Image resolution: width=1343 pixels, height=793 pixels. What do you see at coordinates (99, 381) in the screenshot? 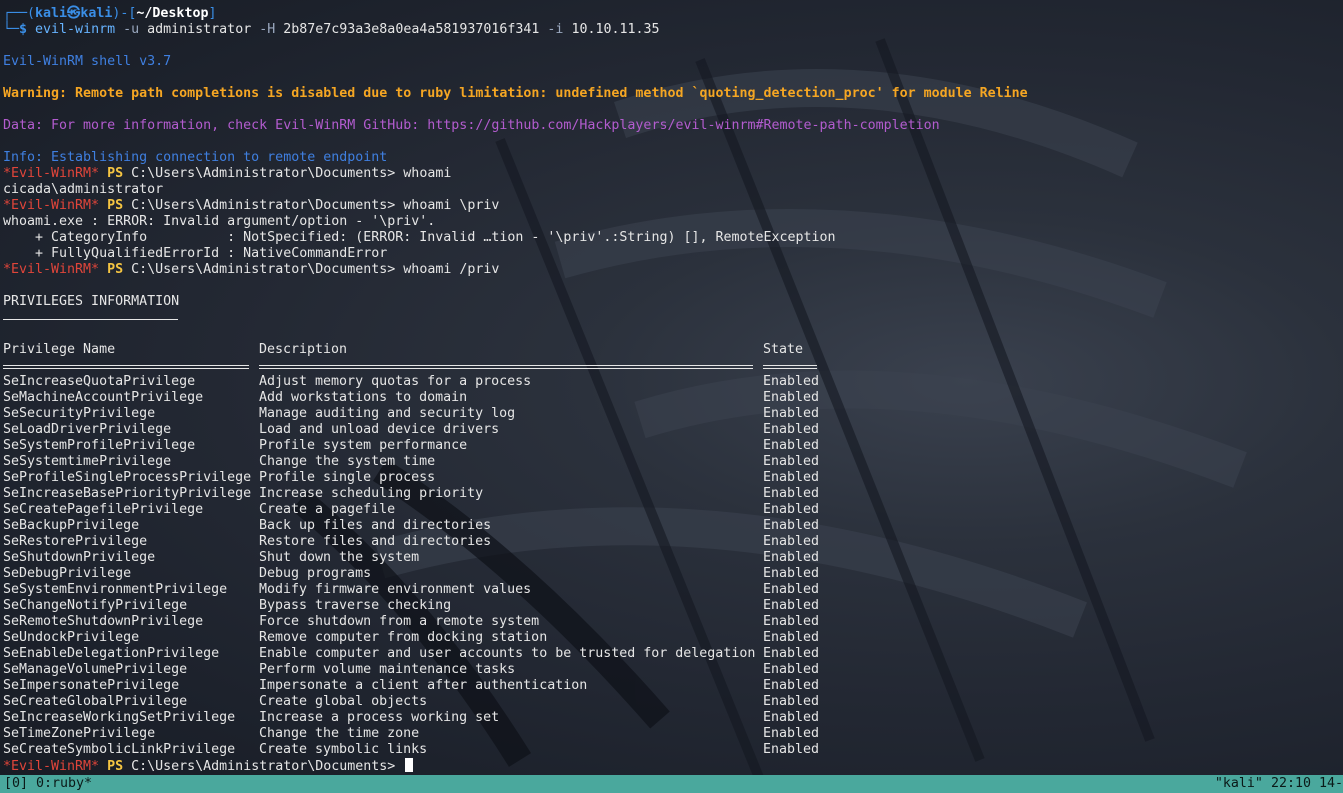
I see `privilege-name: SeIncreaseQuotaPrivilege` at bounding box center [99, 381].